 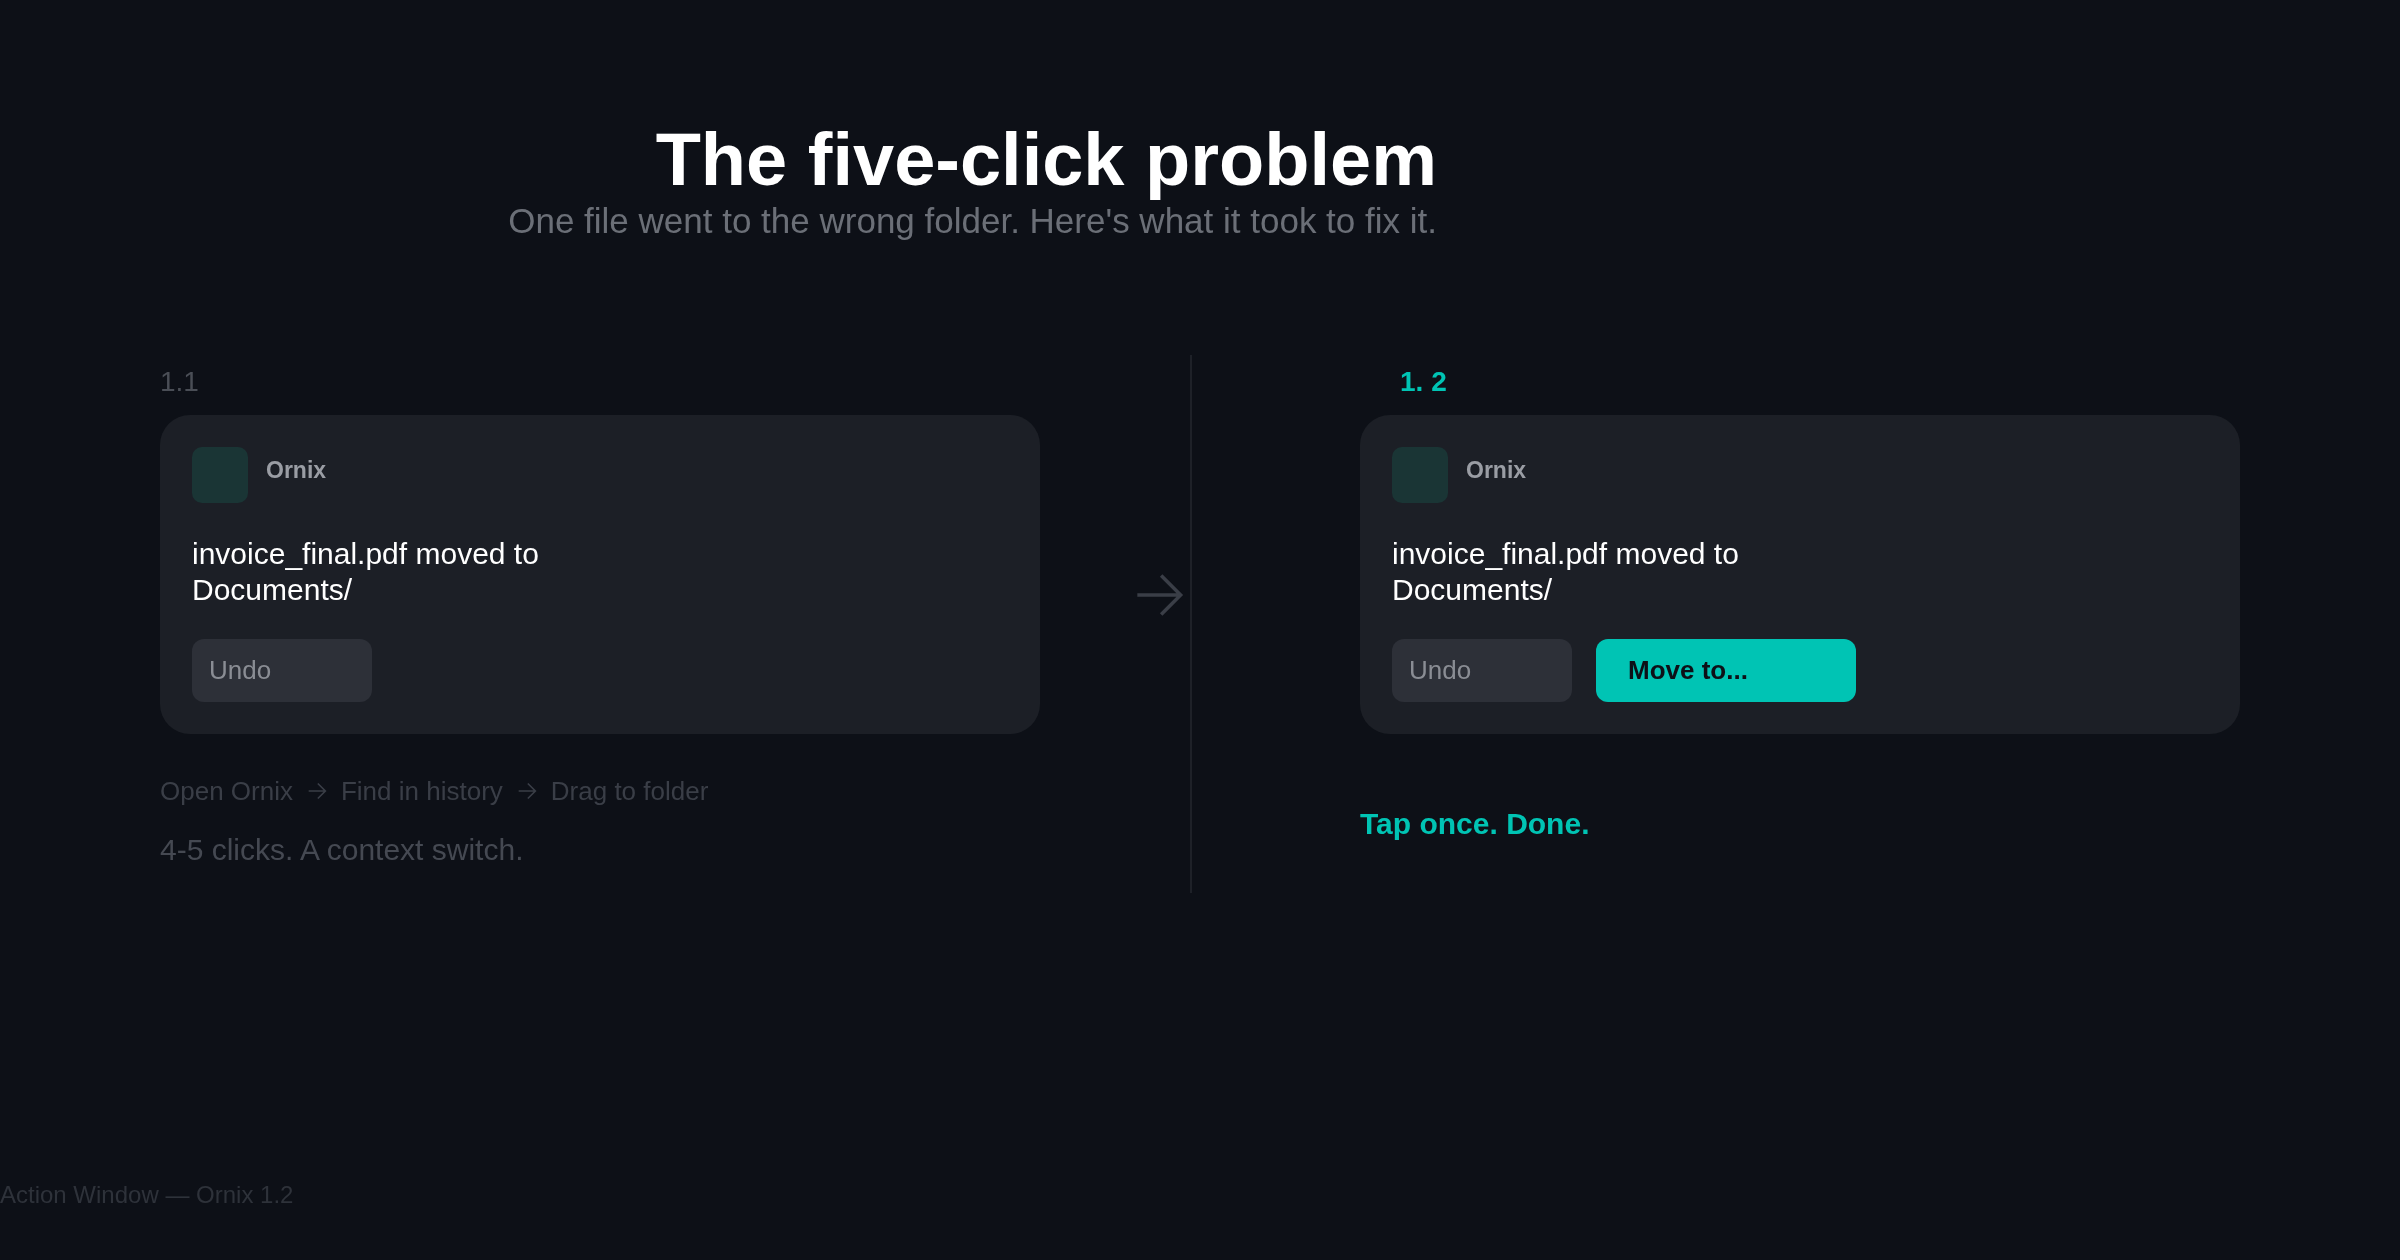 What do you see at coordinates (1475, 824) in the screenshot?
I see `summary-text: Tap once. Done.` at bounding box center [1475, 824].